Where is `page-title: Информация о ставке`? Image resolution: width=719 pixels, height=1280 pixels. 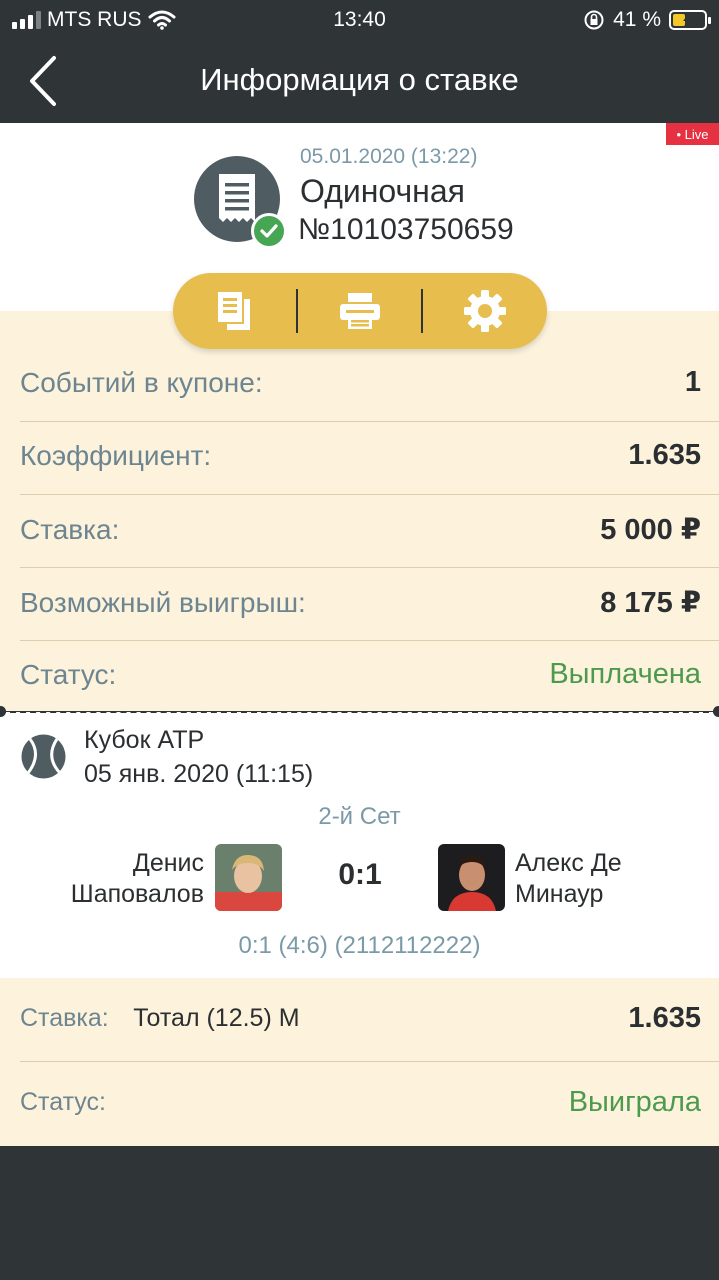 page-title: Информация о ставке is located at coordinates (359, 79).